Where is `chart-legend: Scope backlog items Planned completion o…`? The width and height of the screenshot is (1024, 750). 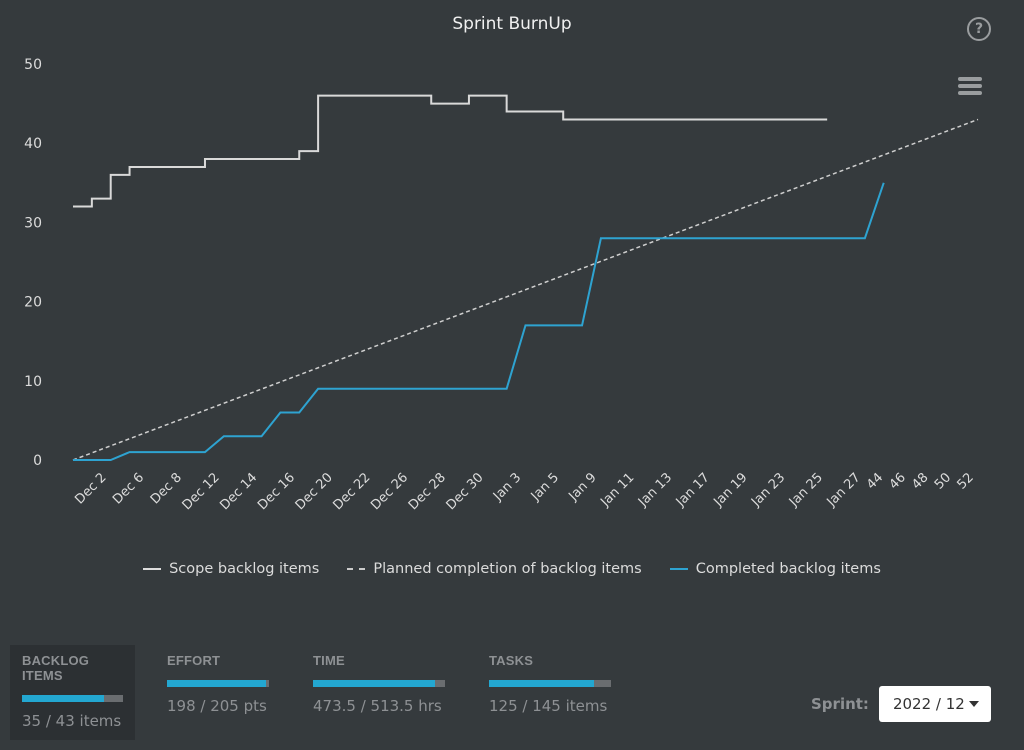 chart-legend: Scope backlog items Planned completion o… is located at coordinates (512, 569).